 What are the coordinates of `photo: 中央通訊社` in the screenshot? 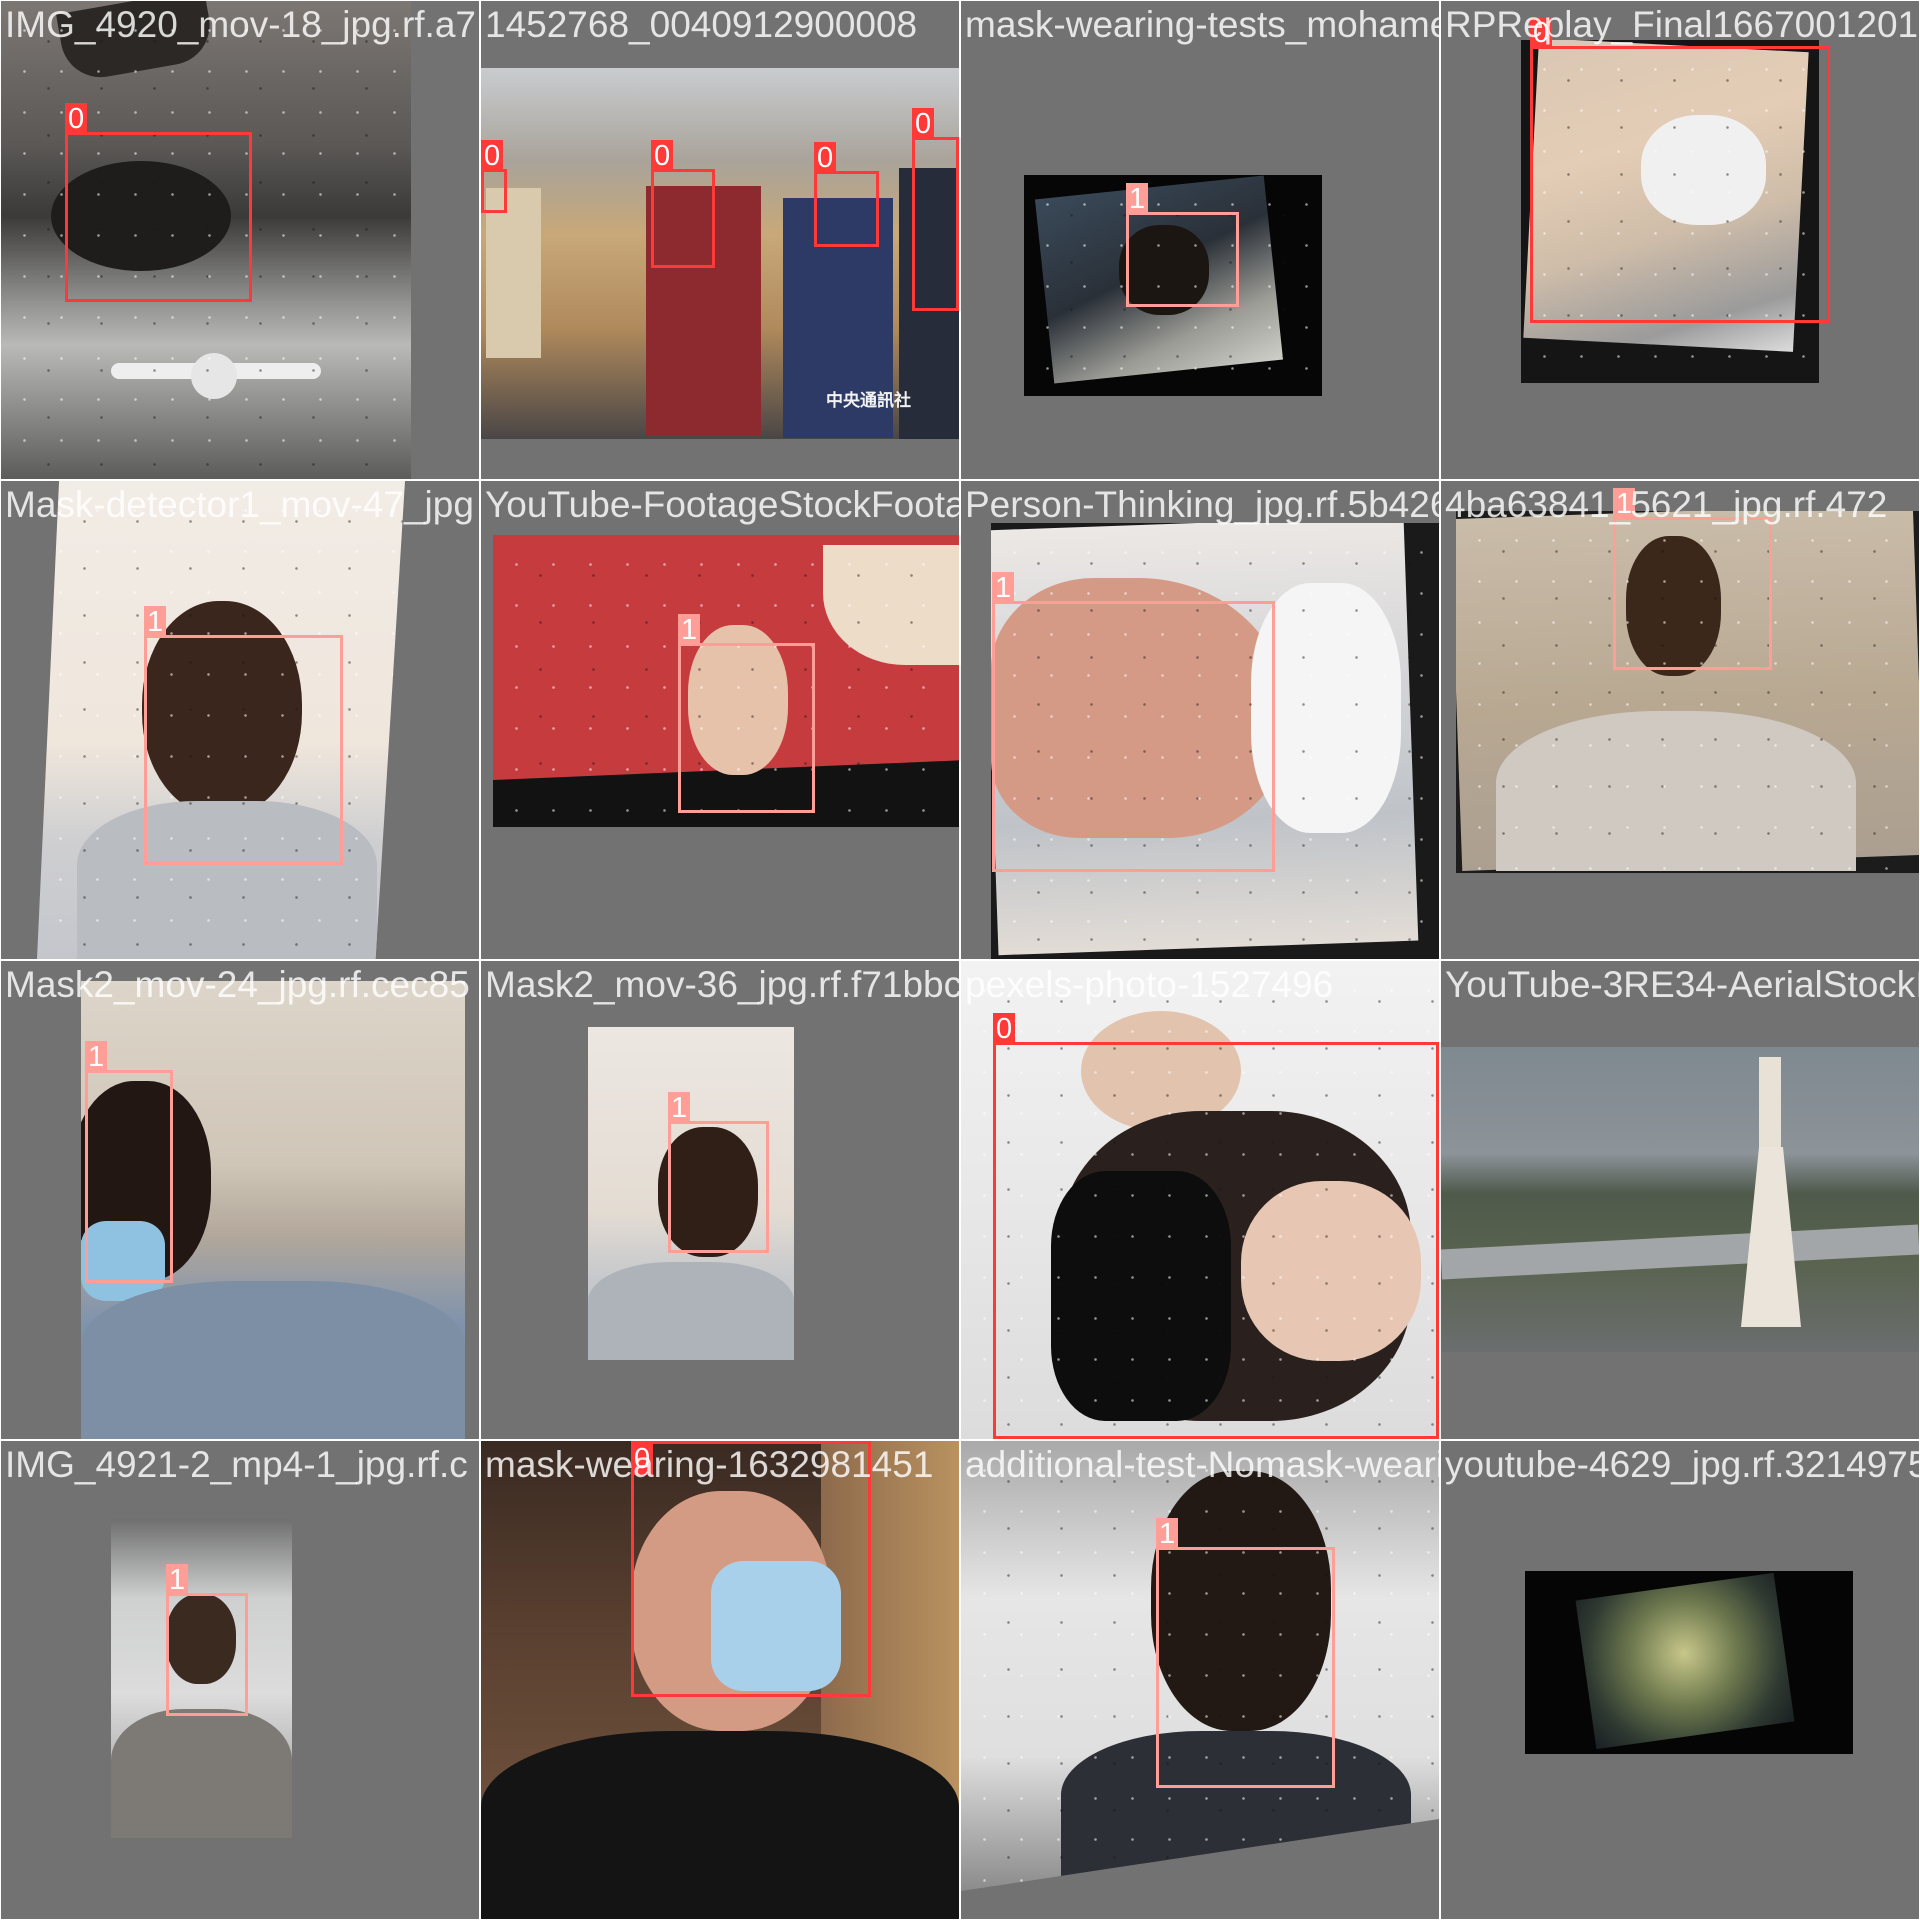 It's located at (720, 253).